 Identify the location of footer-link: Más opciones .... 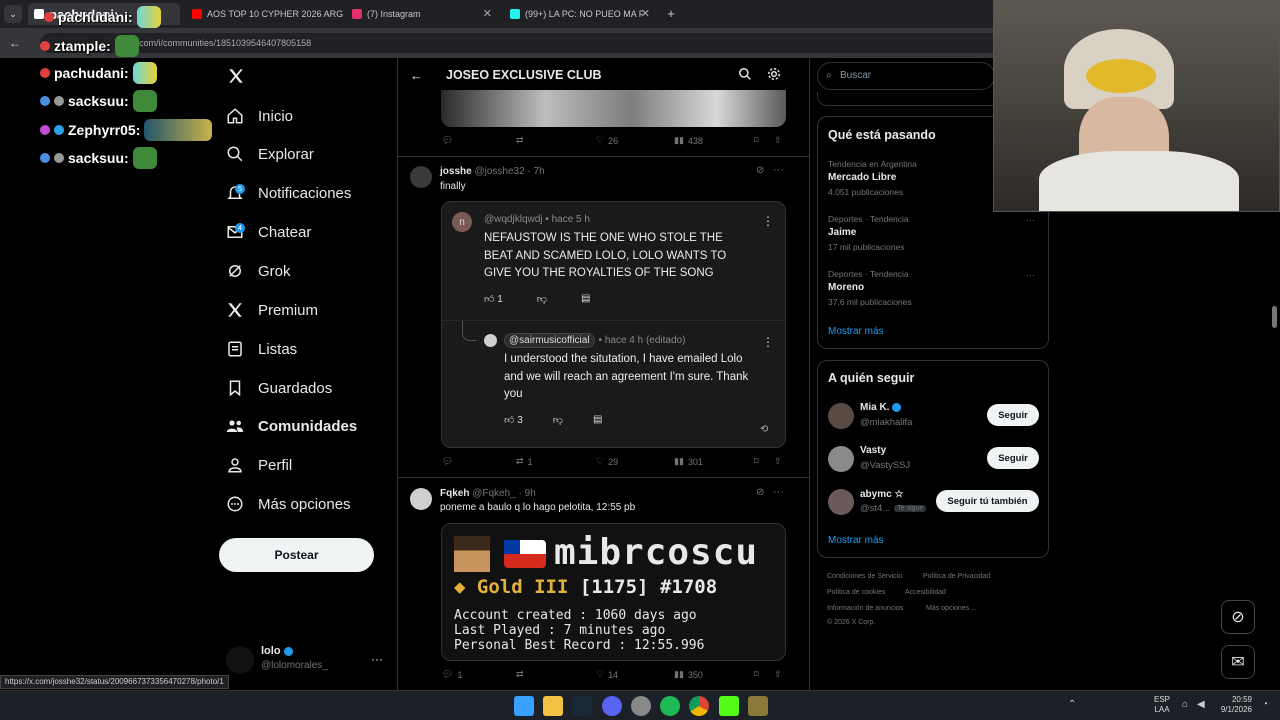
(951, 608).